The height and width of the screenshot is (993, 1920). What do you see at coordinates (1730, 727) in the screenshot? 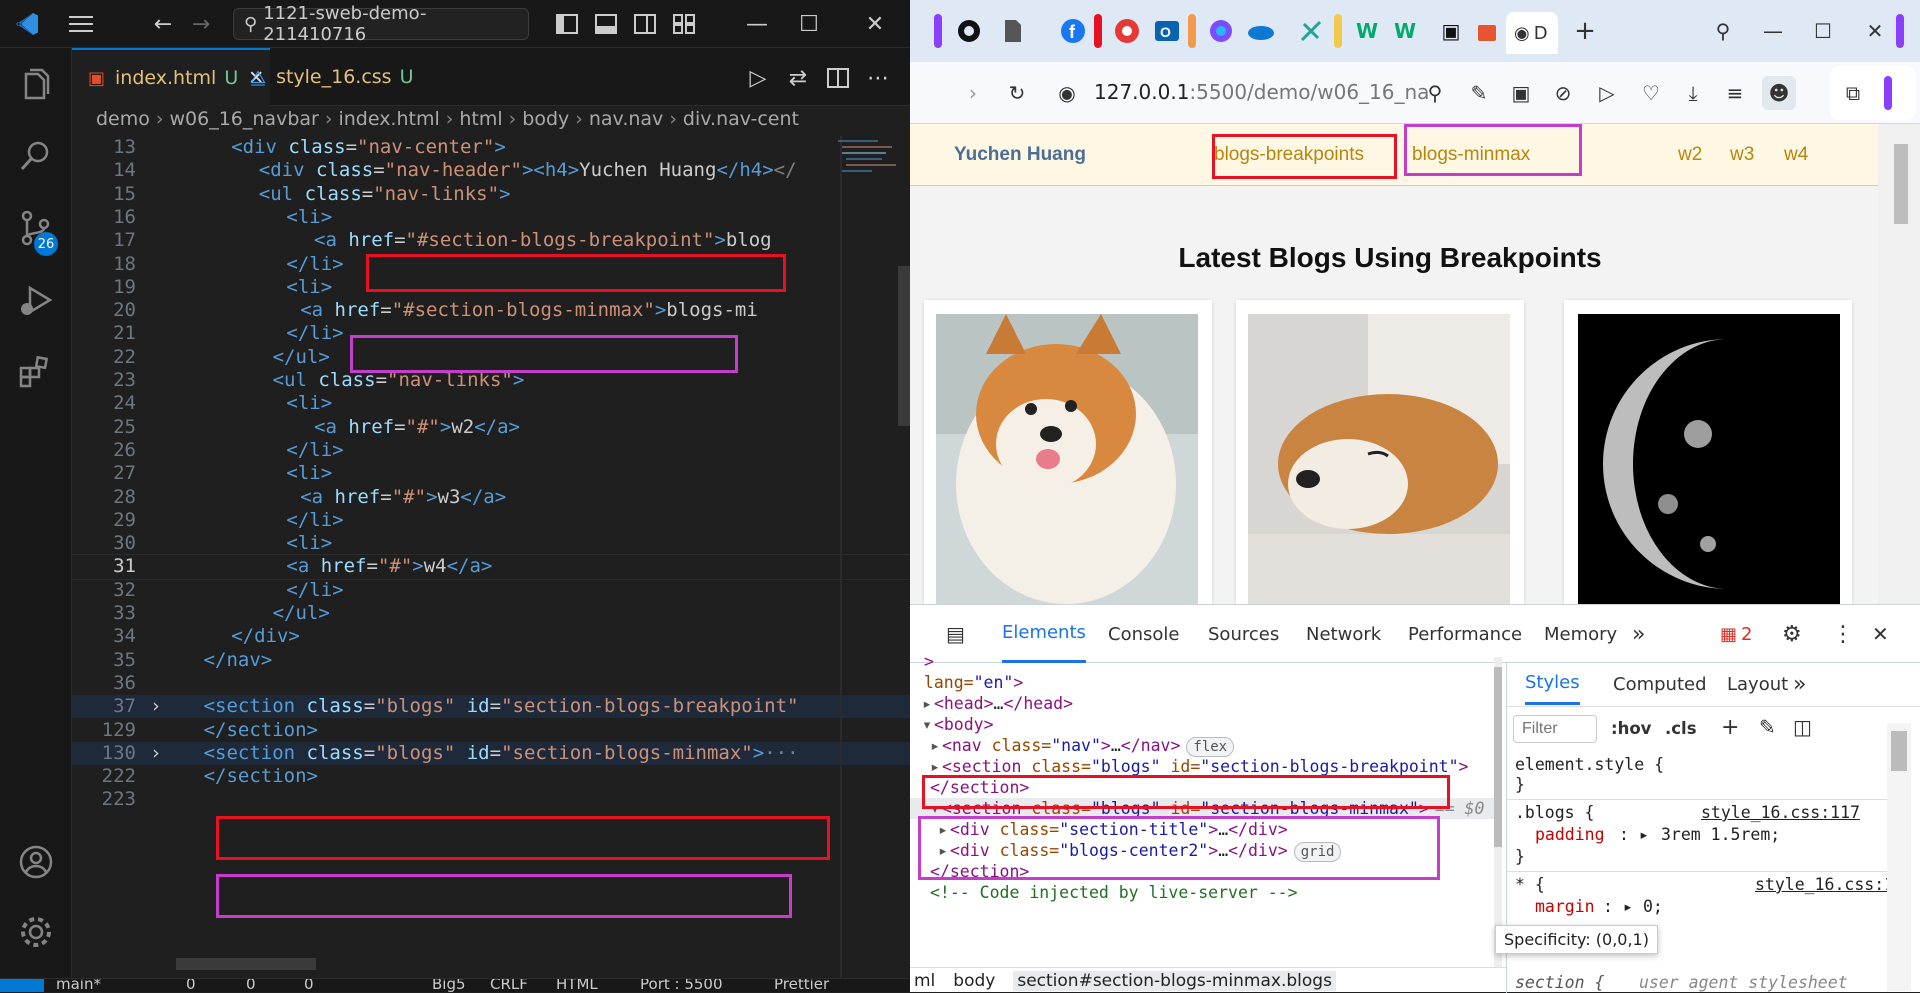
I see `new-rule-plus-icon: +` at bounding box center [1730, 727].